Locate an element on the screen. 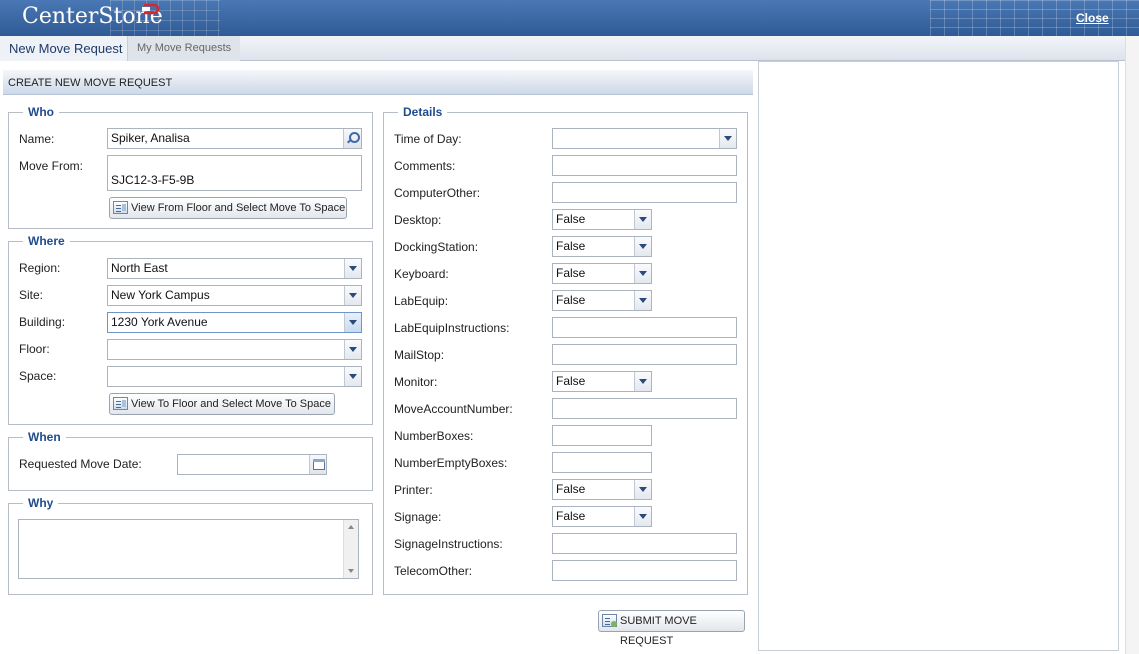 The width and height of the screenshot is (1139, 654). comments-field is located at coordinates (644, 165).